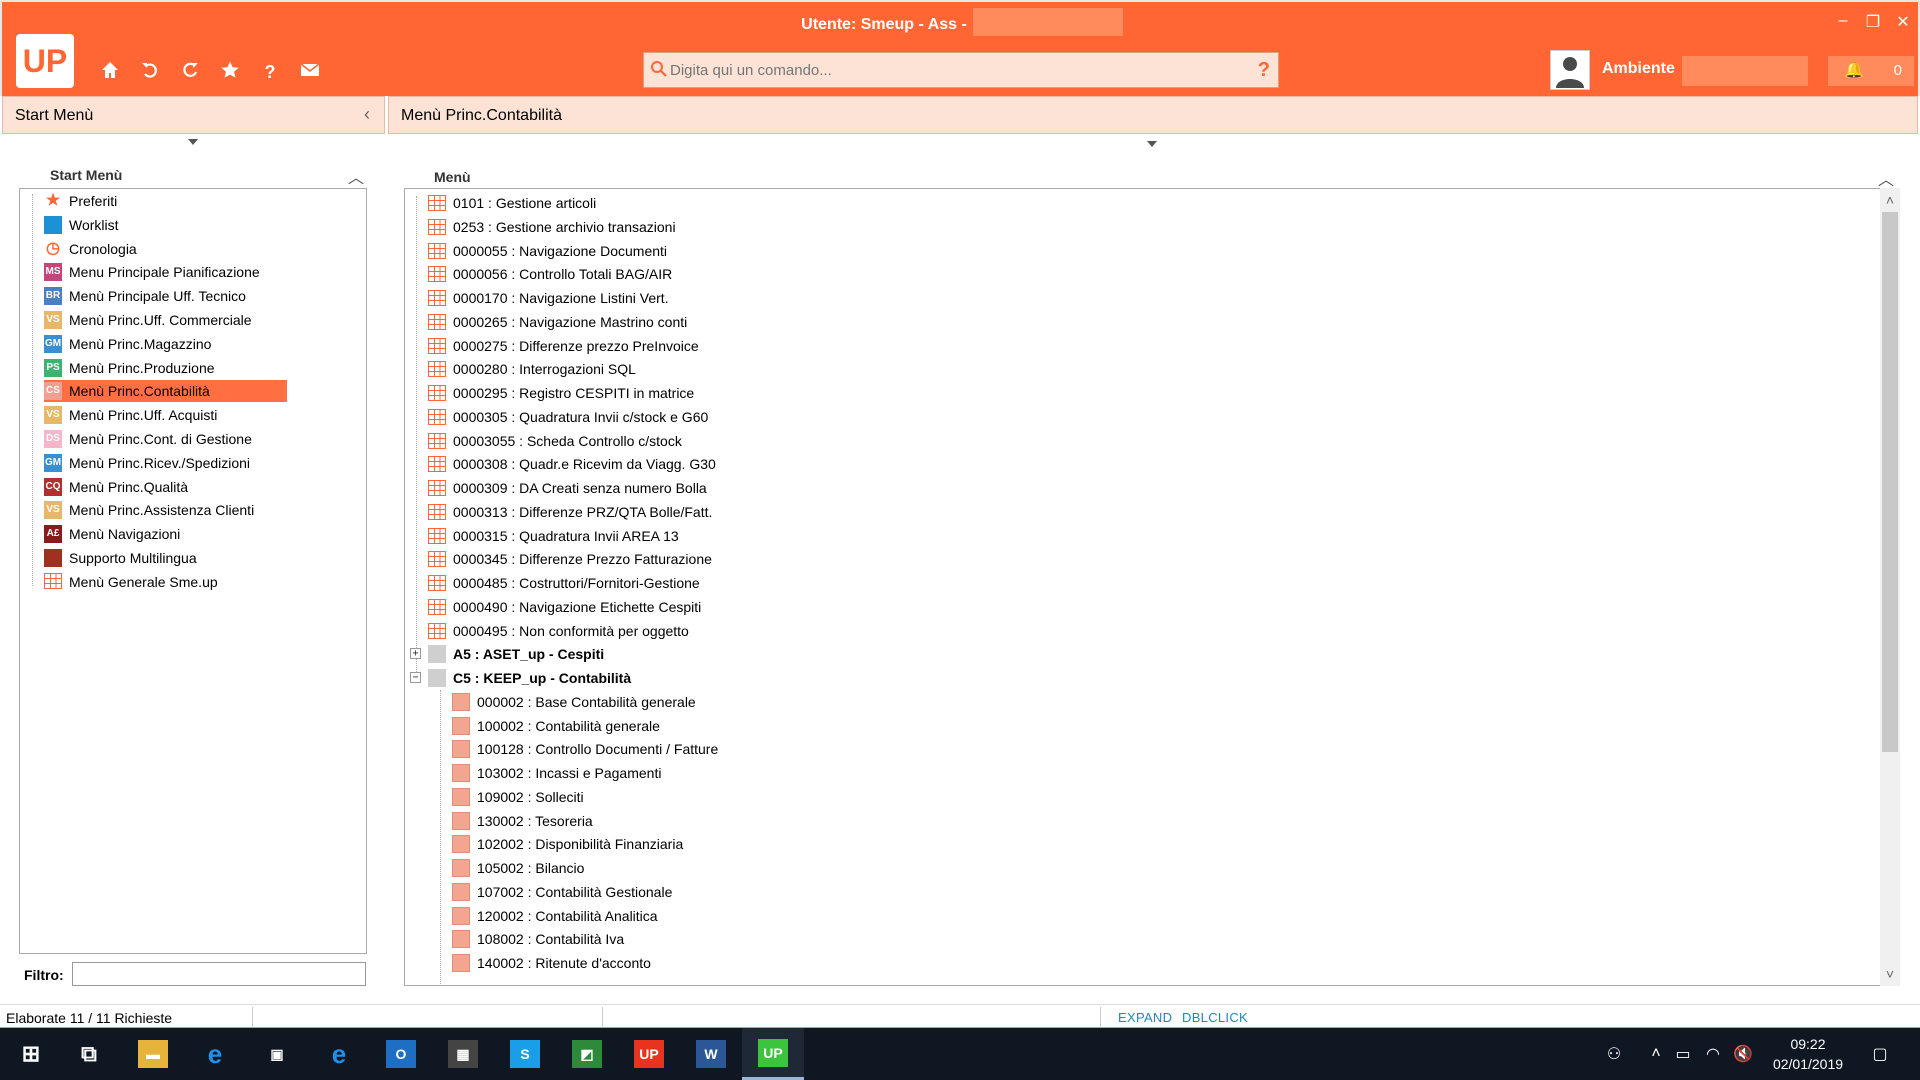 This screenshot has height=1080, width=1920. Describe the element at coordinates (1570, 70) in the screenshot. I see `user-avatar` at that location.